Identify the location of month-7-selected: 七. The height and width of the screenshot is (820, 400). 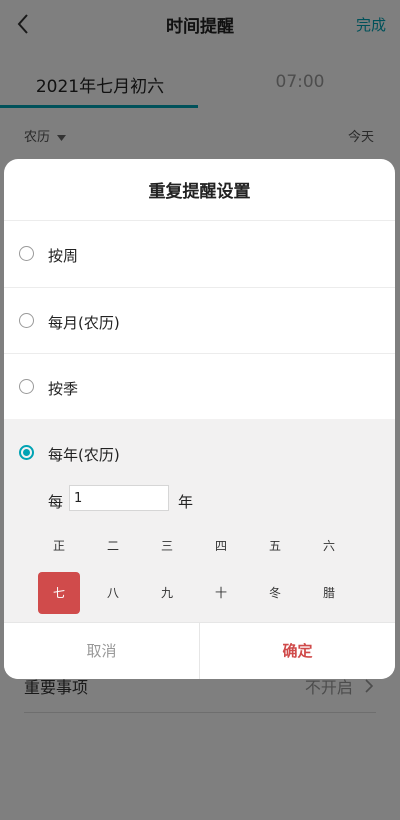
(59, 593).